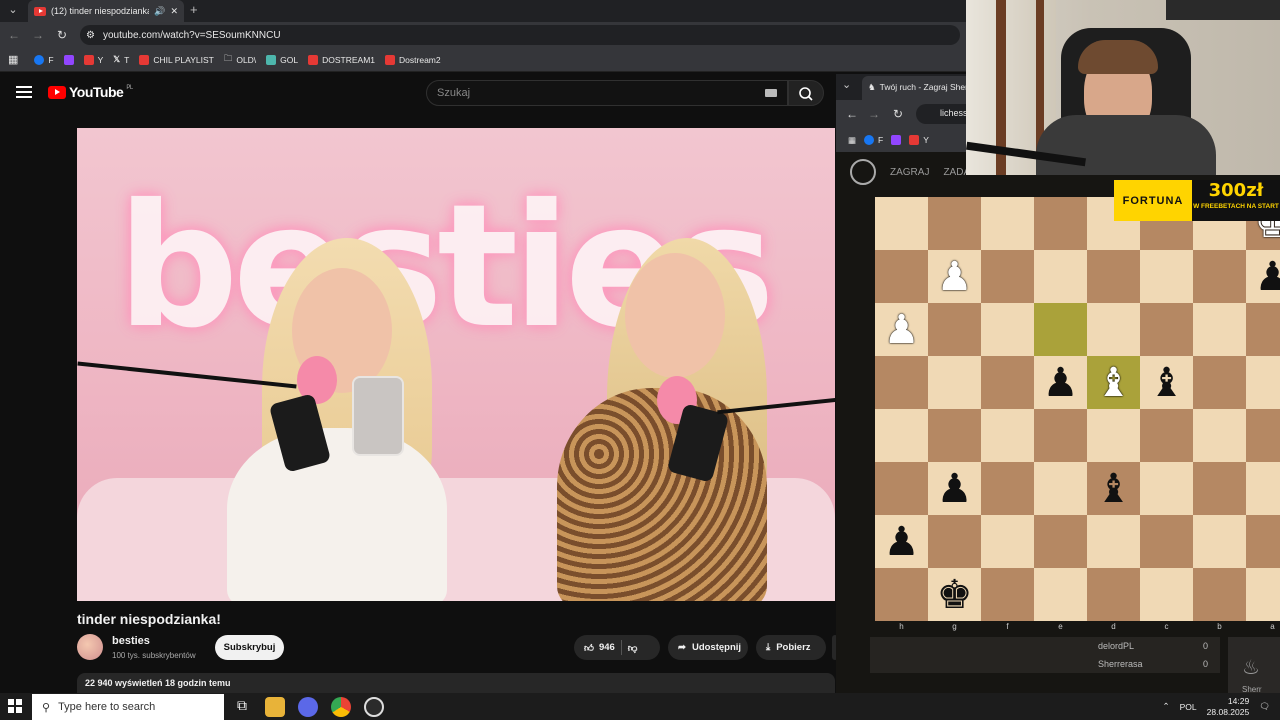 The image size is (1280, 720). What do you see at coordinates (520, 35) in the screenshot?
I see `url-field: ⚙ youtube.com/watch?v=SESoumKNNCU` at bounding box center [520, 35].